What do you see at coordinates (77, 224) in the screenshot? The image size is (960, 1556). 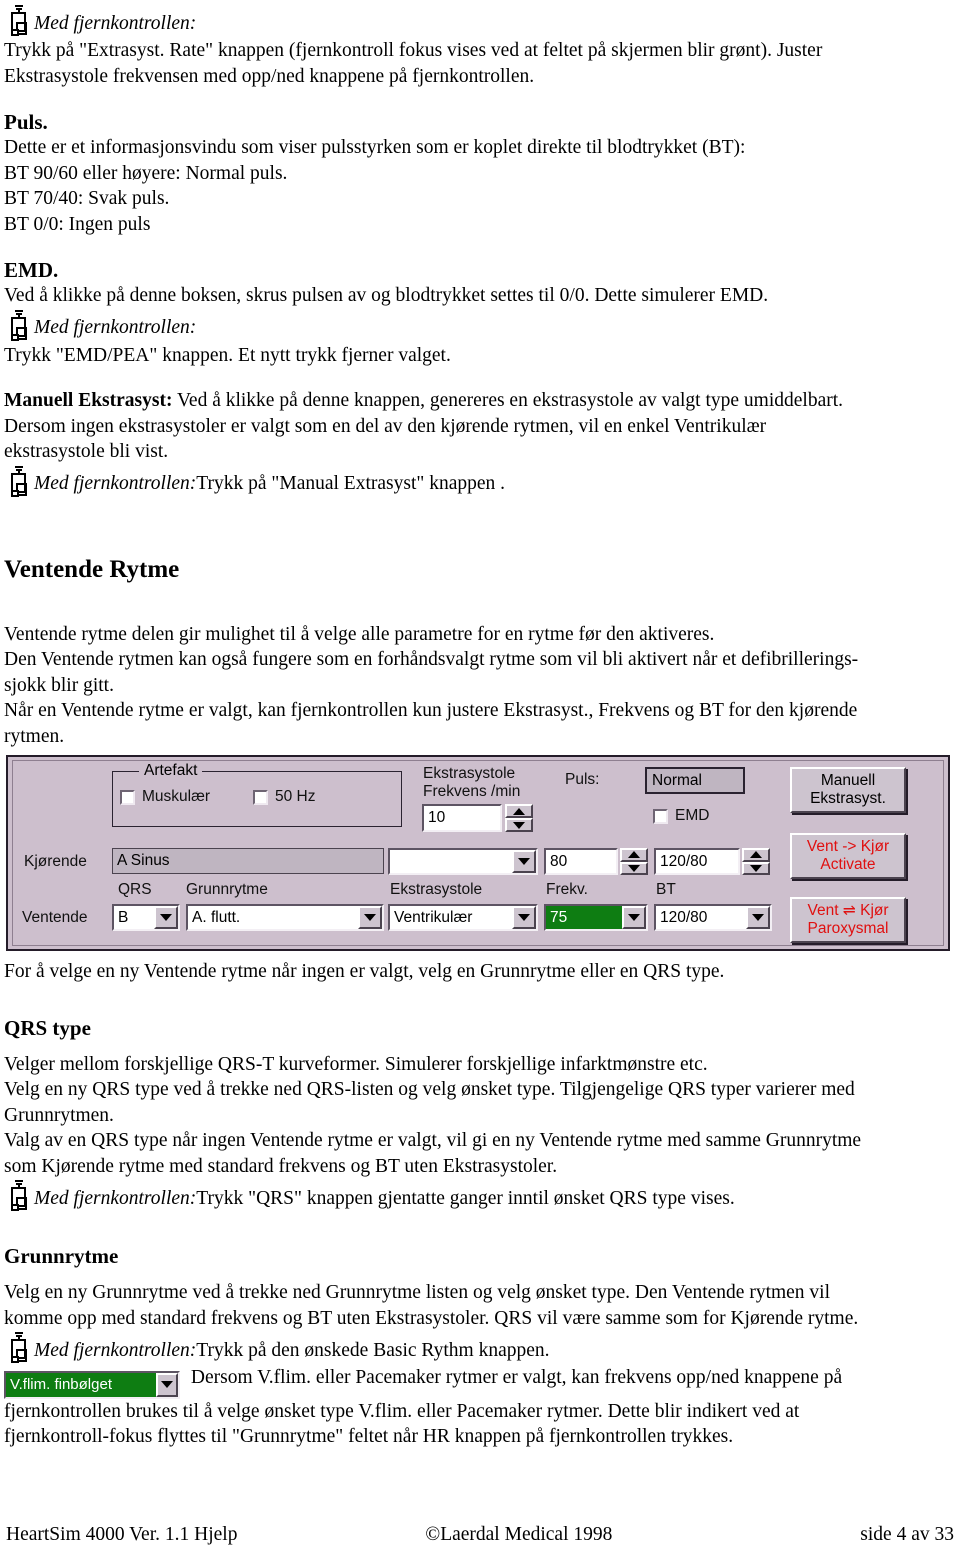 I see `puls-line4: BT 0/0: Ingen puls` at bounding box center [77, 224].